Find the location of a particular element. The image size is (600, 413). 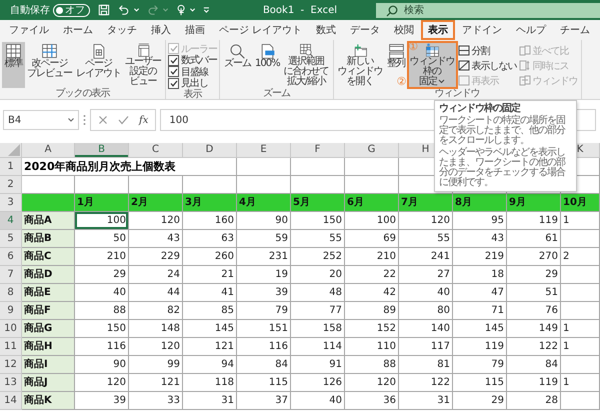

column-header: E is located at coordinates (264, 150).